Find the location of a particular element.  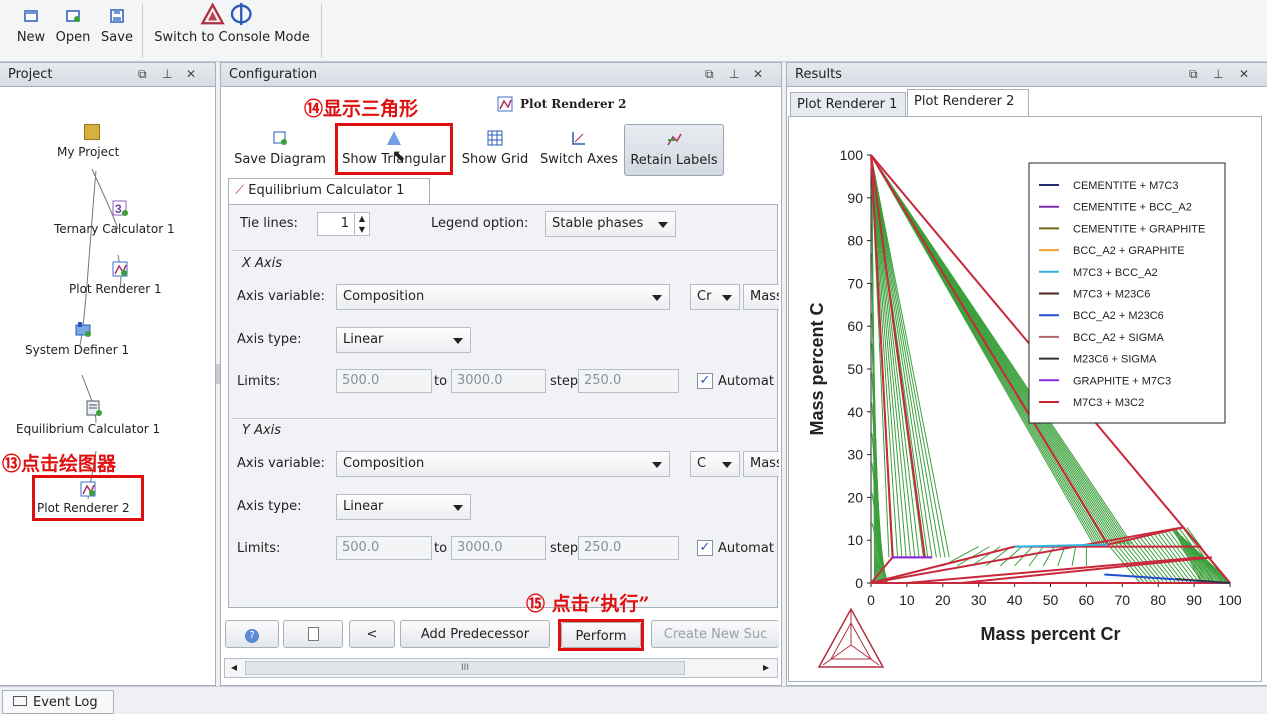

x-axis-variable-label: Axis variable: is located at coordinates (281, 296).